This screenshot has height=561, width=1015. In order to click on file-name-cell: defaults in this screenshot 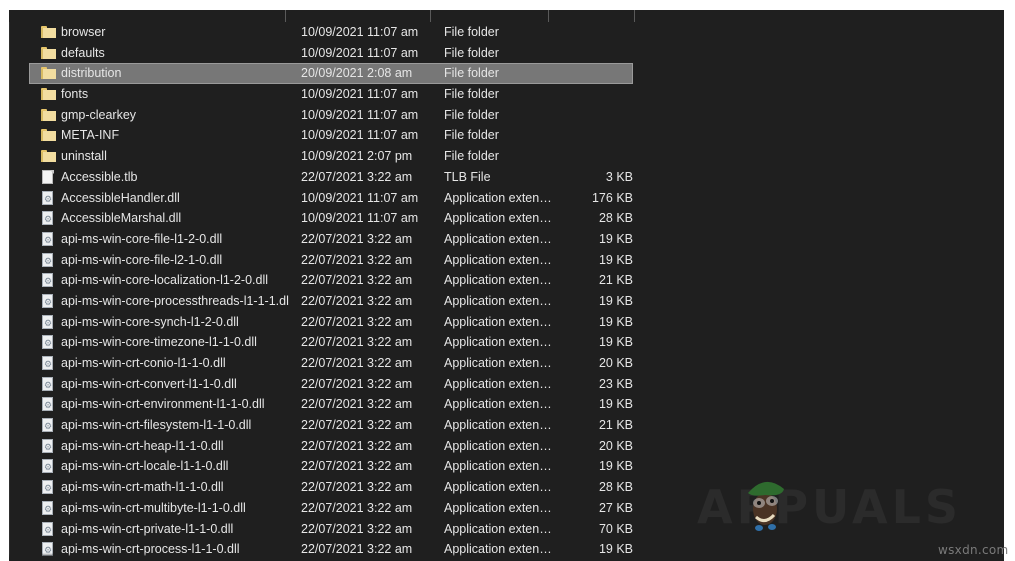, I will do `click(83, 52)`.